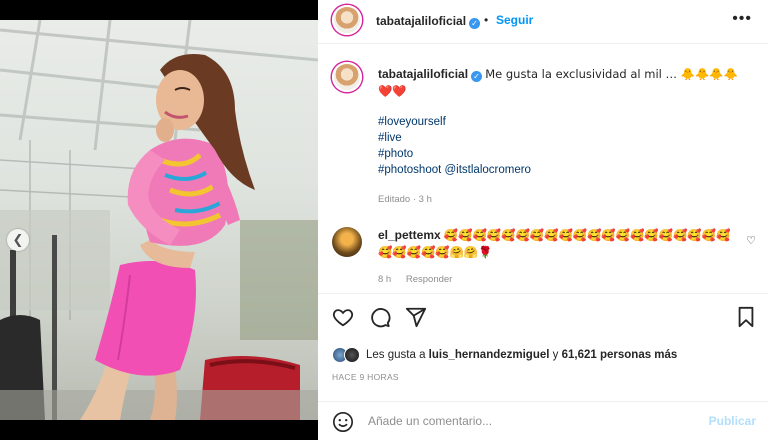  What do you see at coordinates (347, 242) in the screenshot?
I see `commenter-avatar` at bounding box center [347, 242].